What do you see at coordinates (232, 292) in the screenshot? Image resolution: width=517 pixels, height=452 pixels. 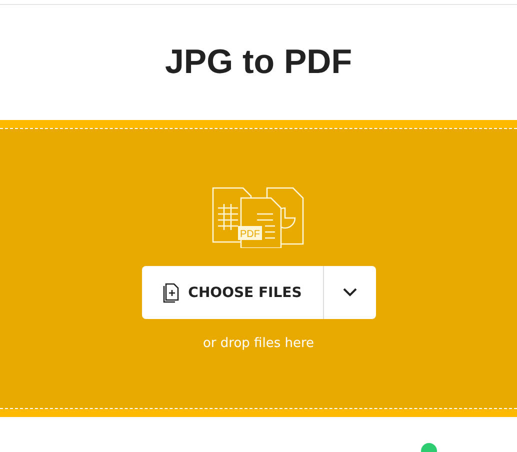 I see `choose-files-button: CHOOSE FILES` at bounding box center [232, 292].